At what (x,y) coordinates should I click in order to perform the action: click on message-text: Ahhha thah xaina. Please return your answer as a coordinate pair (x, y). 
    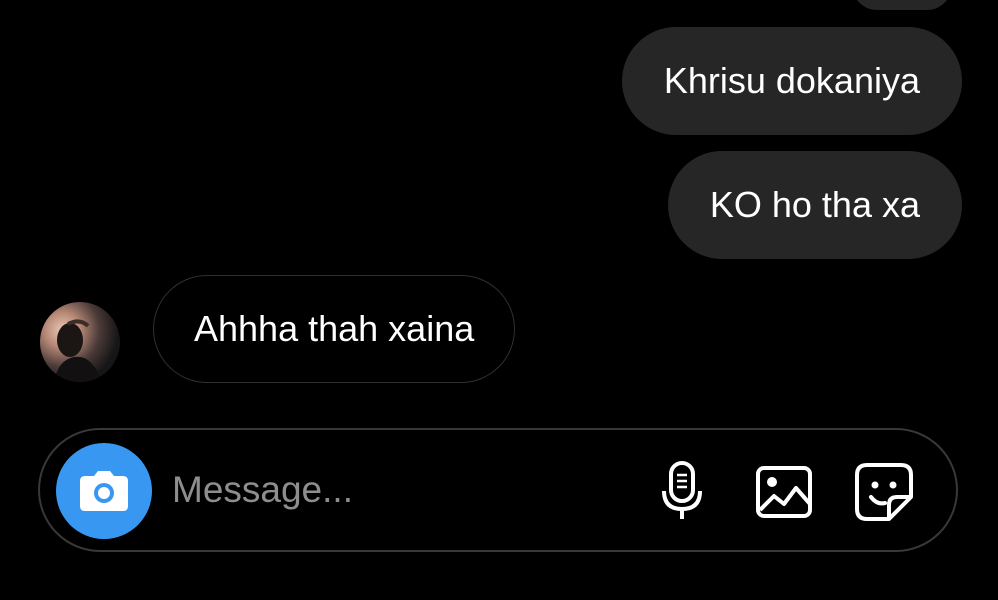
    Looking at the image, I should click on (334, 328).